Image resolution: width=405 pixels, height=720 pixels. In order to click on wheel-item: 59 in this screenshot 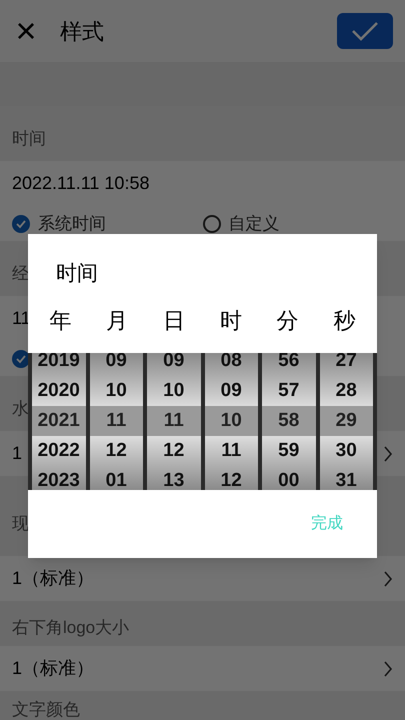, I will do `click(289, 451)`.